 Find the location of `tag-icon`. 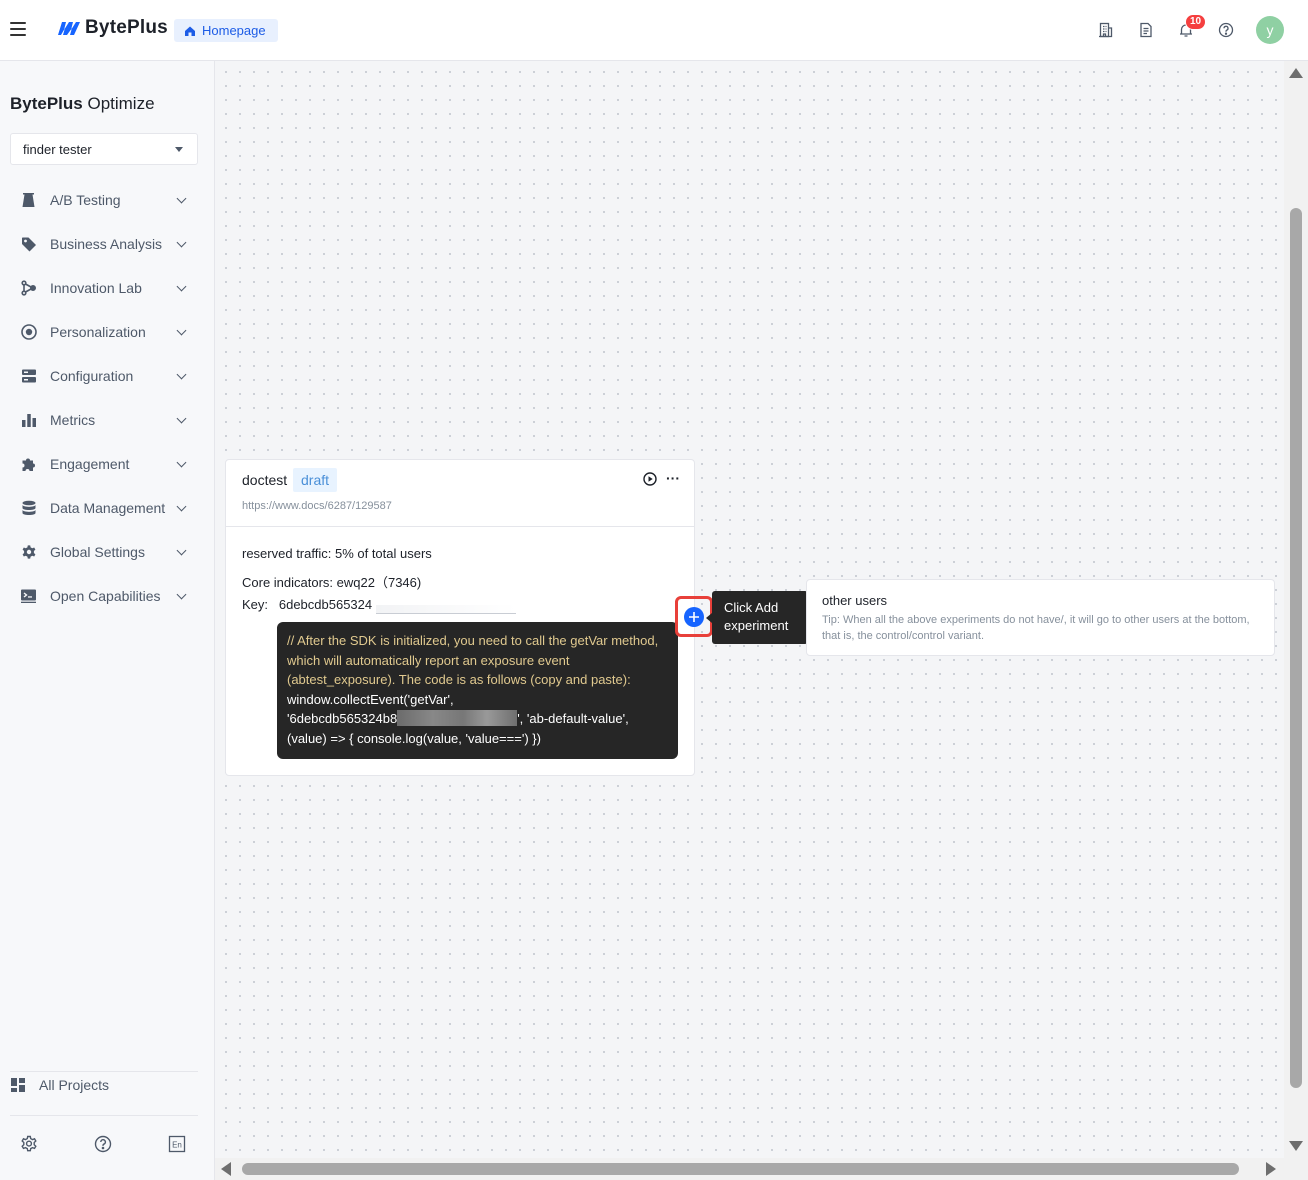

tag-icon is located at coordinates (28, 244).